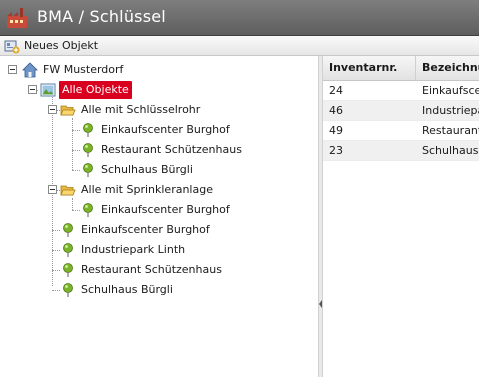 Image resolution: width=479 pixels, height=377 pixels. What do you see at coordinates (17, 18) in the screenshot?
I see `factory-icon` at bounding box center [17, 18].